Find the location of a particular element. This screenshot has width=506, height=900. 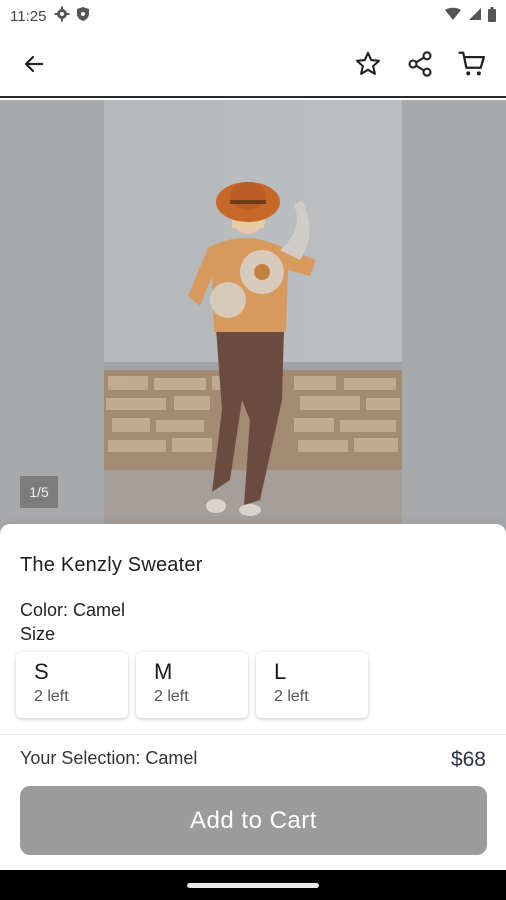

cart-icon is located at coordinates (472, 66).